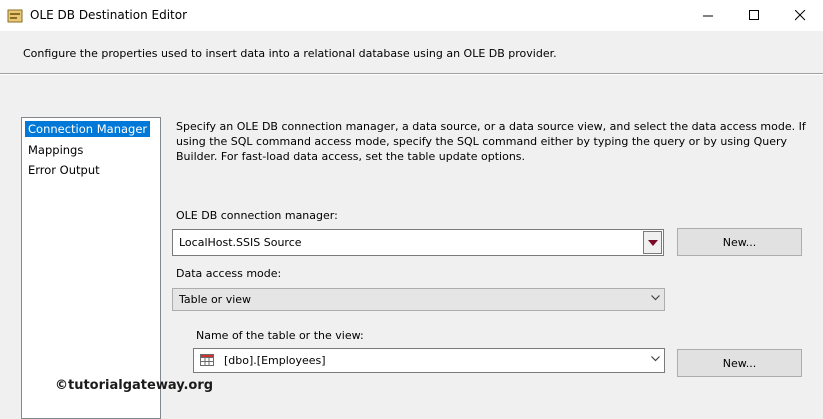 This screenshot has width=823, height=419. I want to click on title-bar: OLE DB Destination Editor, so click(411, 16).